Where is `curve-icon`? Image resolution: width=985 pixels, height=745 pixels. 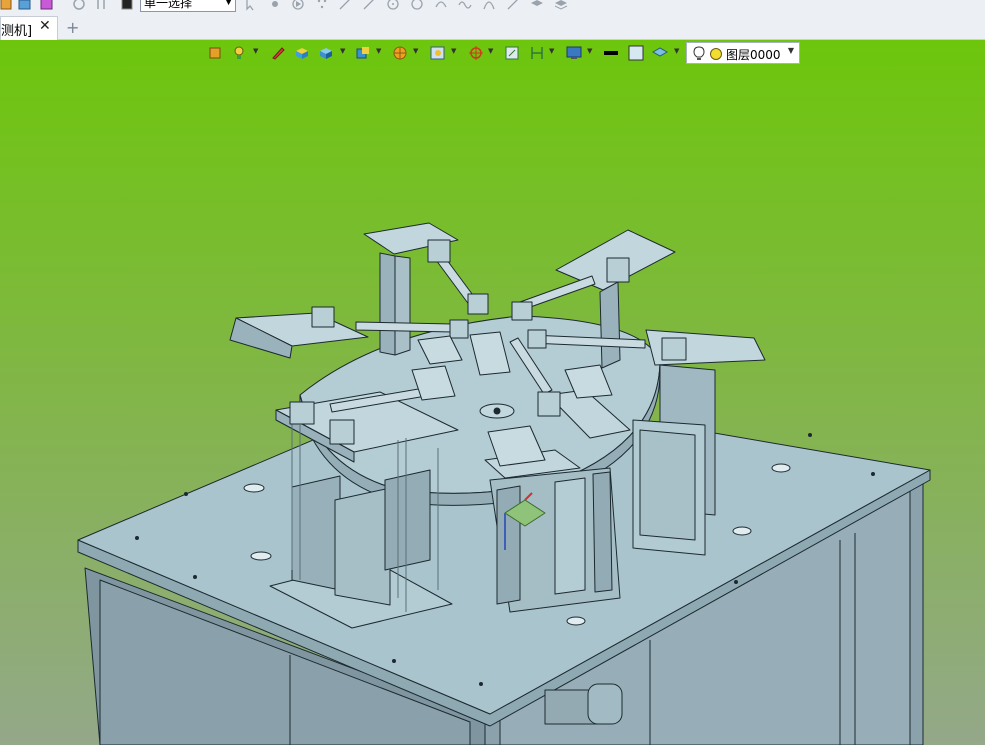 curve-icon is located at coordinates (489, 5).